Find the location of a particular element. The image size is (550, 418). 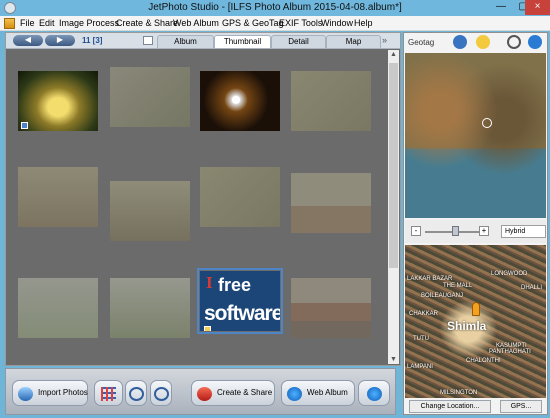

share-button is located at coordinates (374, 393).